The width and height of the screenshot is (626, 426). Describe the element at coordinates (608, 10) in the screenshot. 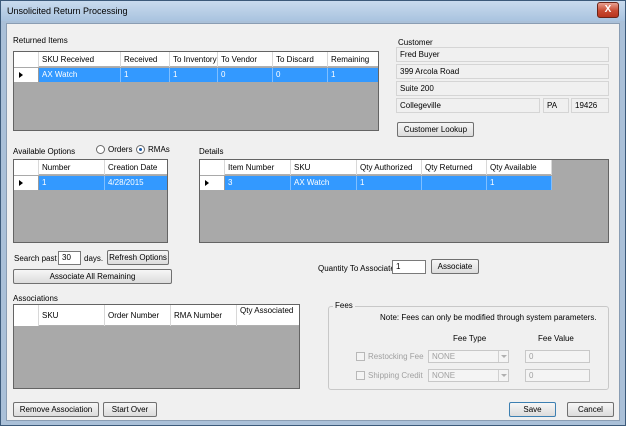

I see `close-button: X` at that location.